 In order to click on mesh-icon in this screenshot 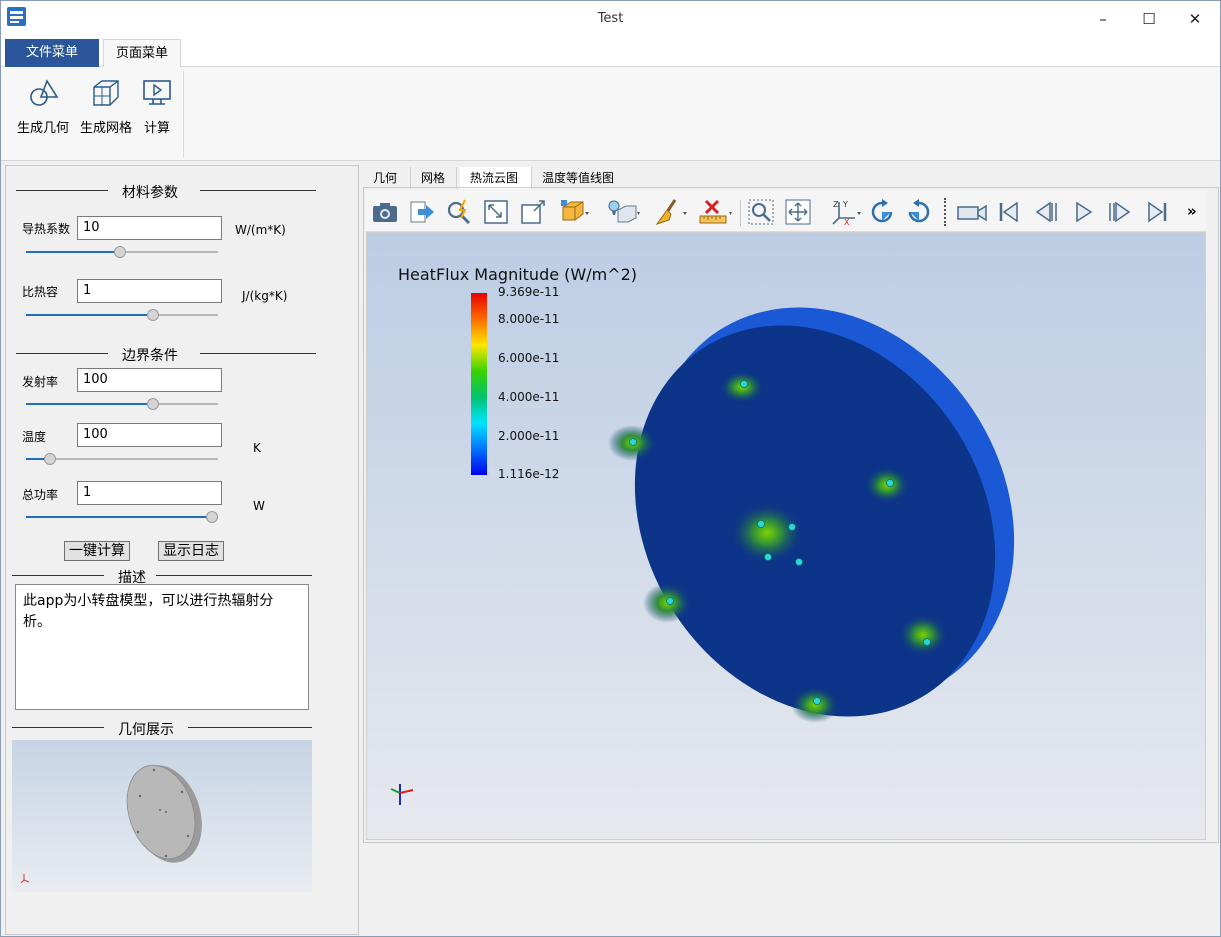, I will do `click(106, 93)`.